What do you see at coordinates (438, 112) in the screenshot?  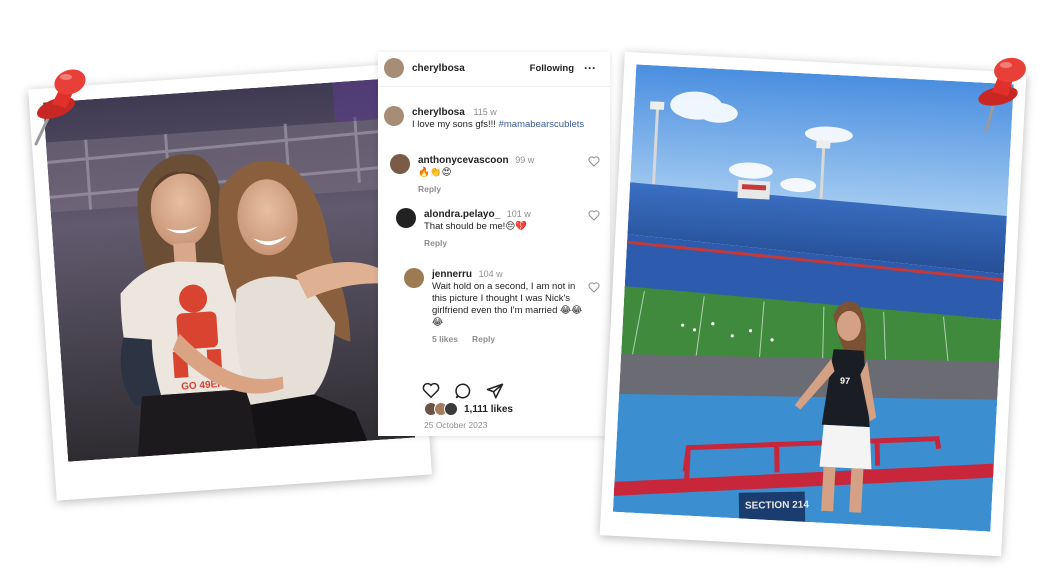 I see `caption-username: cherylbosa` at bounding box center [438, 112].